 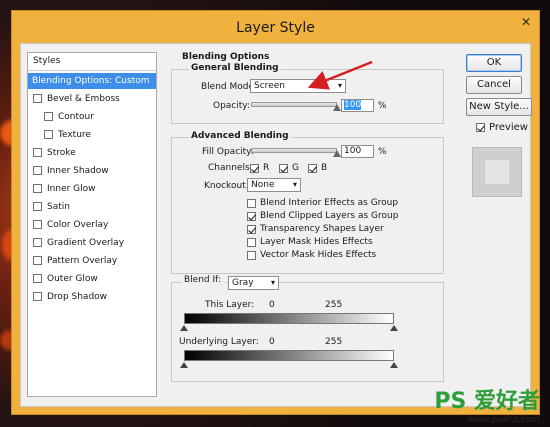 What do you see at coordinates (294, 150) in the screenshot?
I see `fill-opacity-slider` at bounding box center [294, 150].